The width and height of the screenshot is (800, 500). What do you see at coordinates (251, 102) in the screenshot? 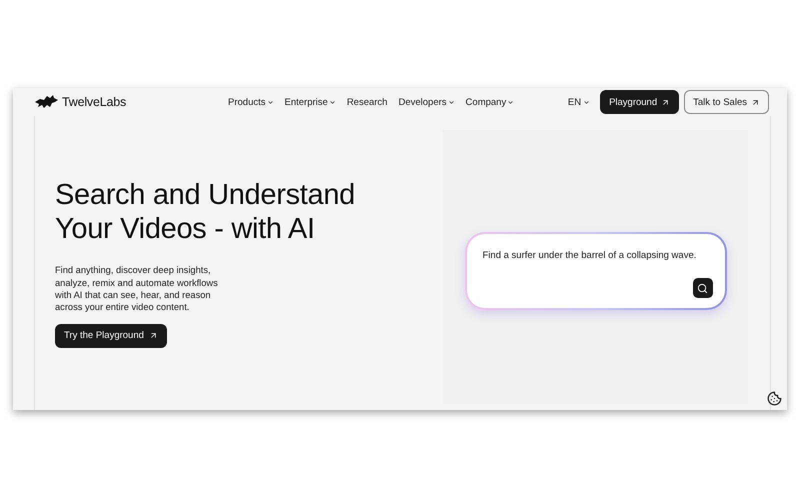
I see `nav-link: Products` at bounding box center [251, 102].